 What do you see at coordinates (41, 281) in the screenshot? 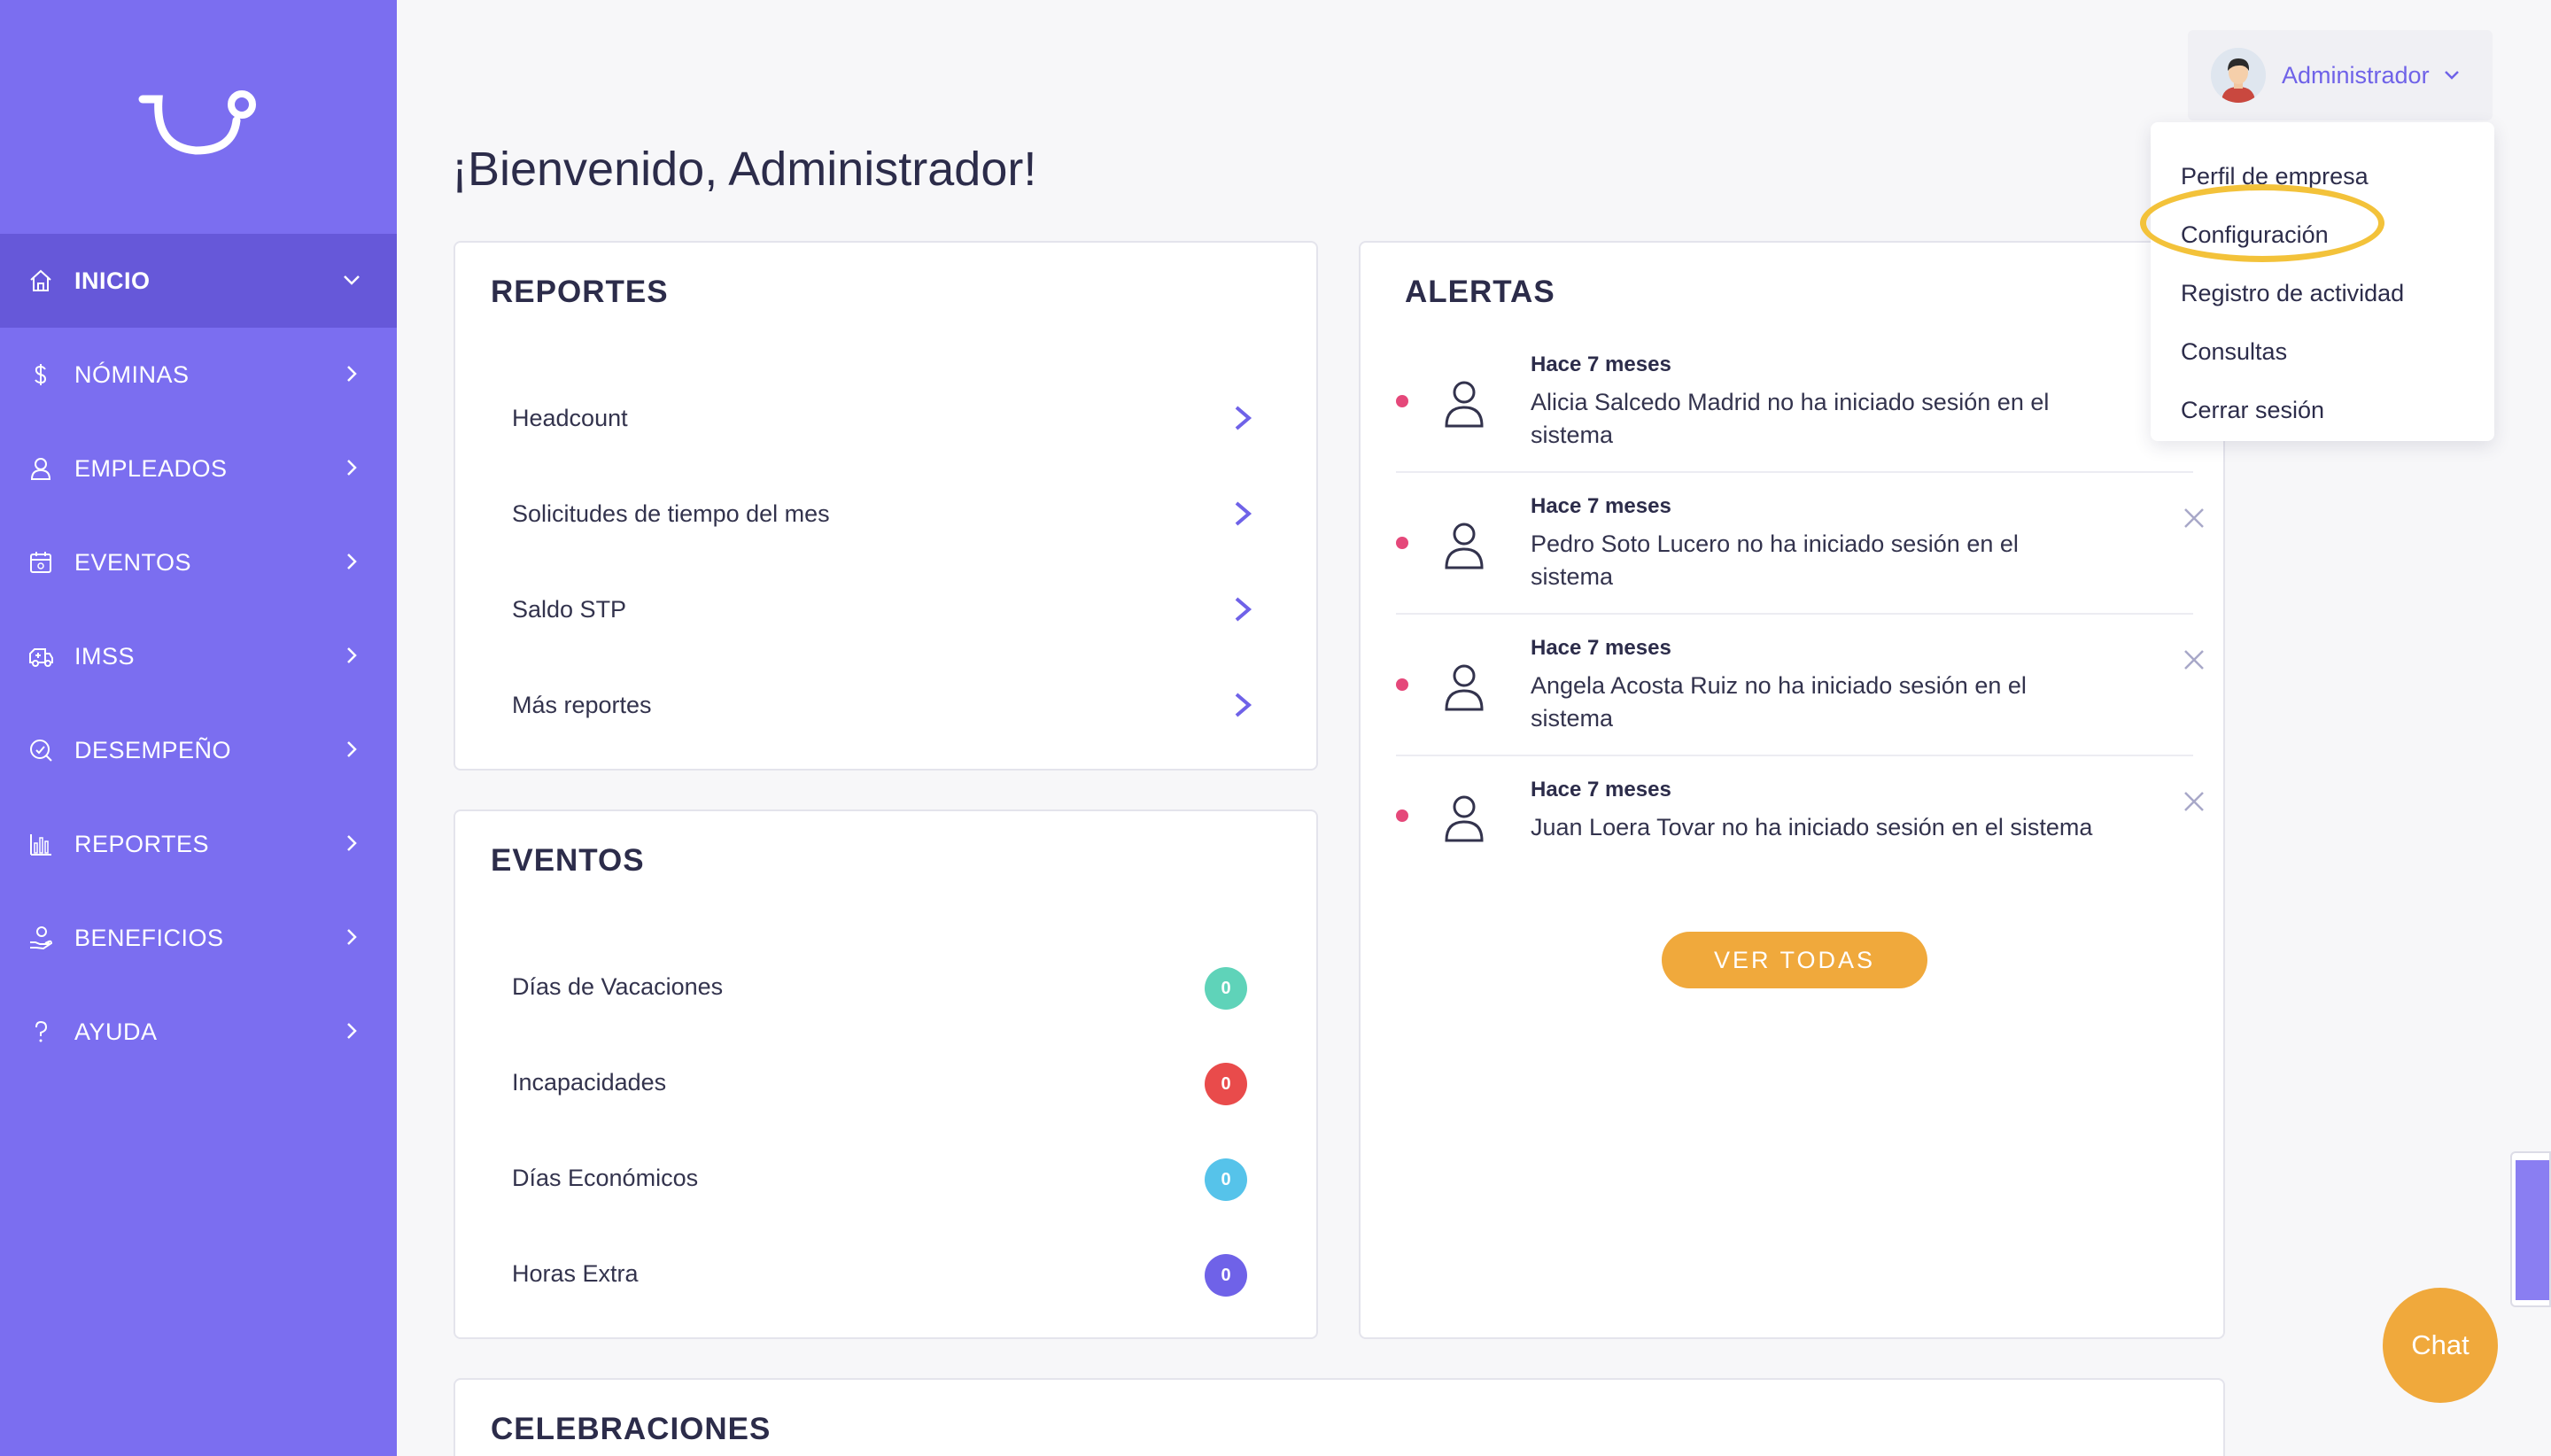
I see `home-icon` at bounding box center [41, 281].